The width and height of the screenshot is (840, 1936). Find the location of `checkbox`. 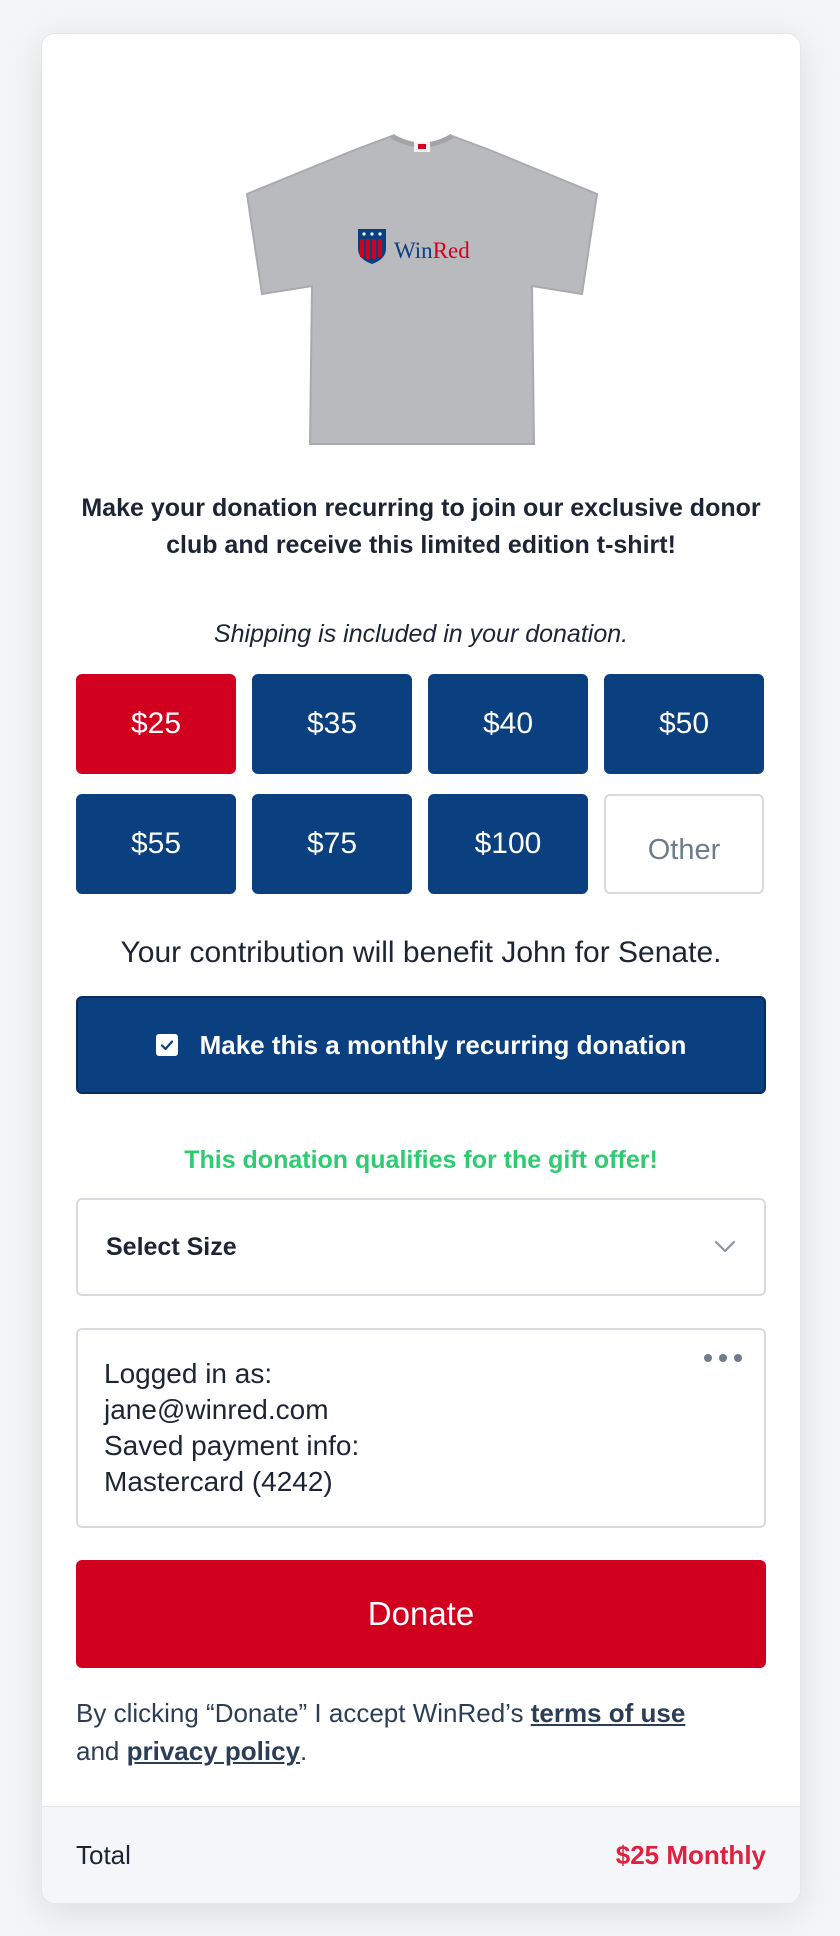

checkbox is located at coordinates (166, 1045).